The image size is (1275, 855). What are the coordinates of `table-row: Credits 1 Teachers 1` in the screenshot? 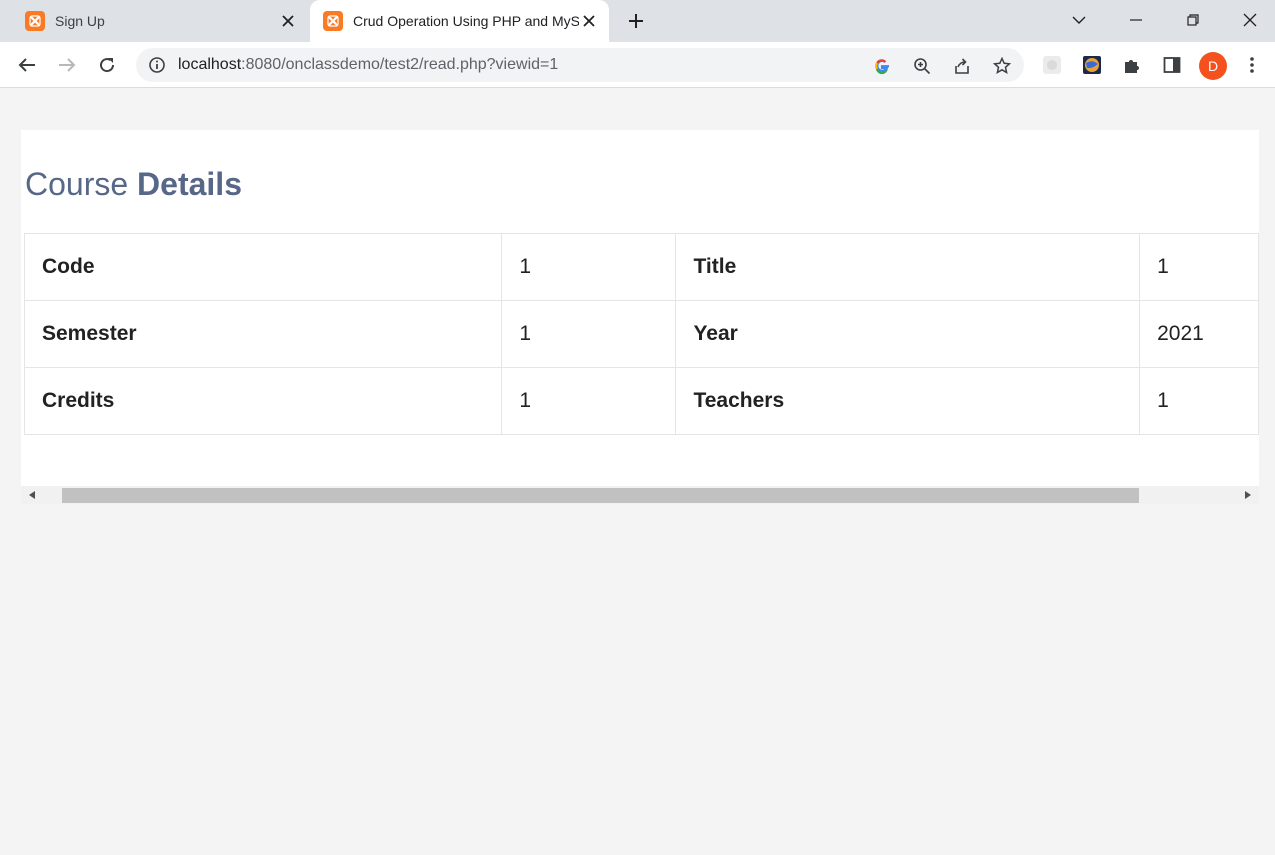 It's located at (641, 401).